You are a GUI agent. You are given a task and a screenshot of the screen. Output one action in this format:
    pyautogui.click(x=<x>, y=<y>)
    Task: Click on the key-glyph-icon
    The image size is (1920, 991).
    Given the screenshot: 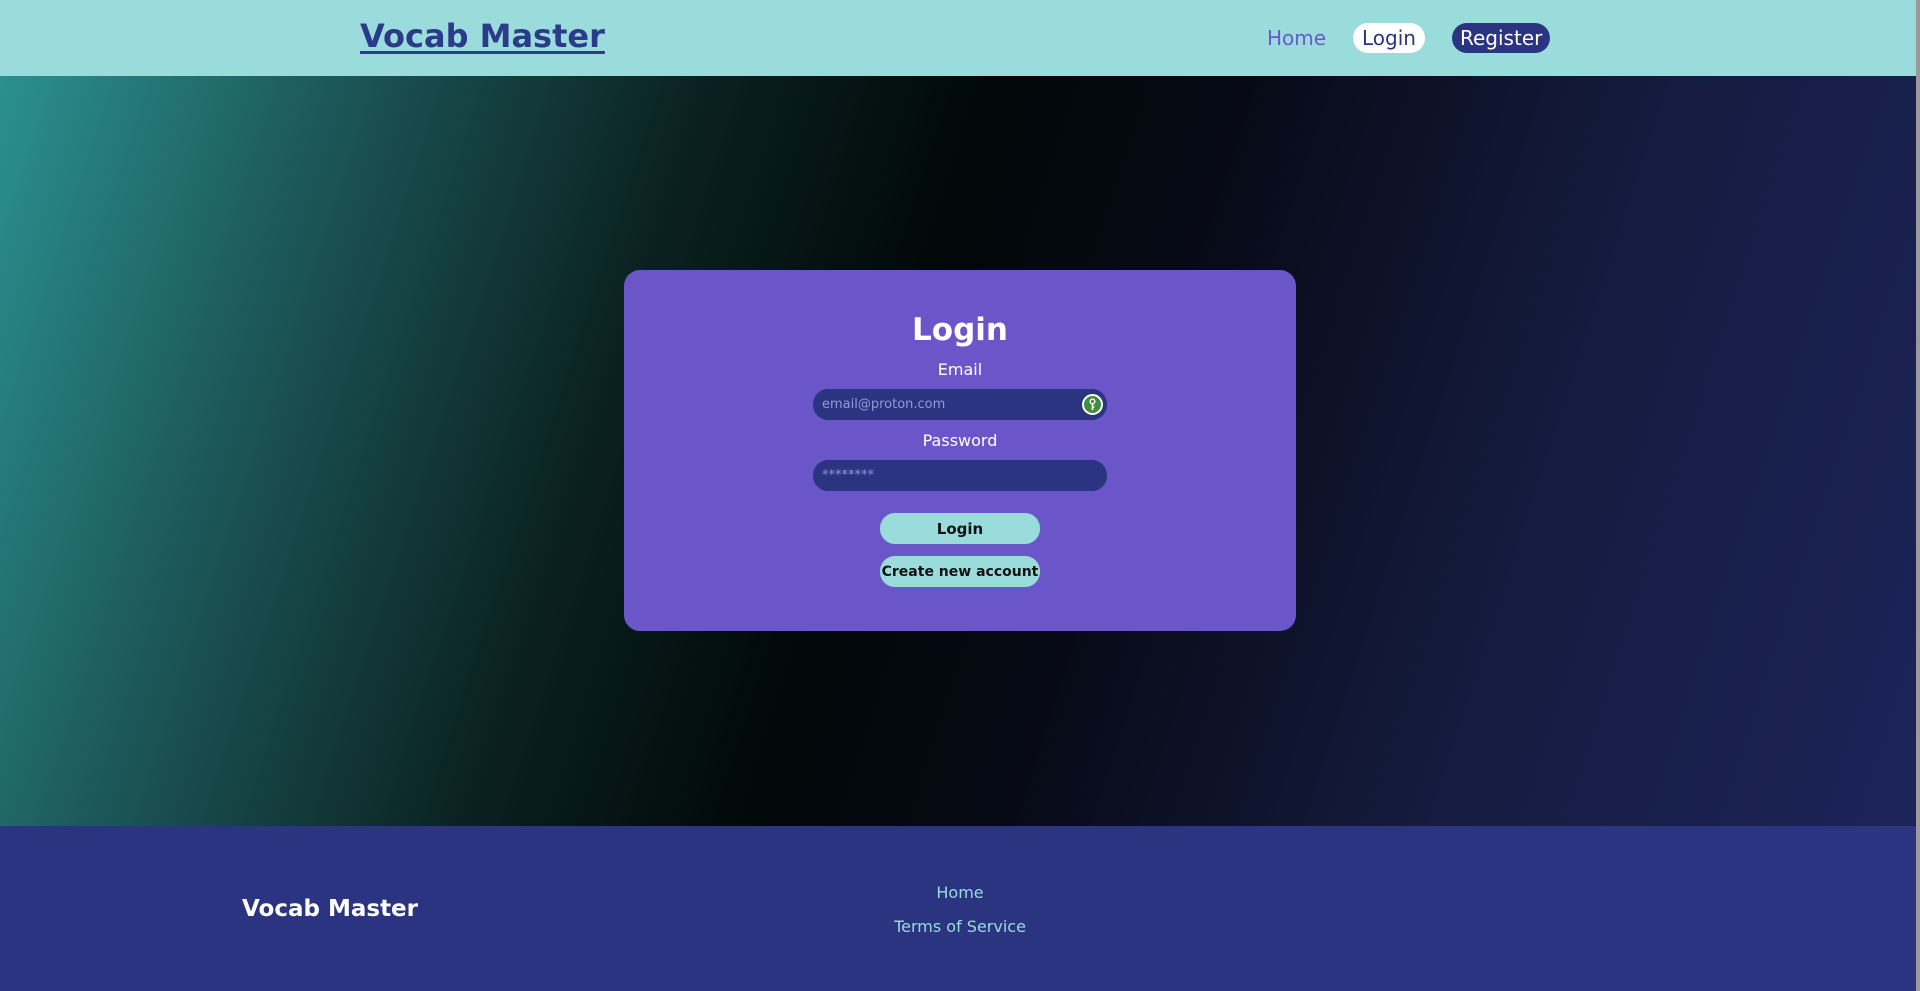 What is the action you would take?
    pyautogui.click(x=1092, y=404)
    